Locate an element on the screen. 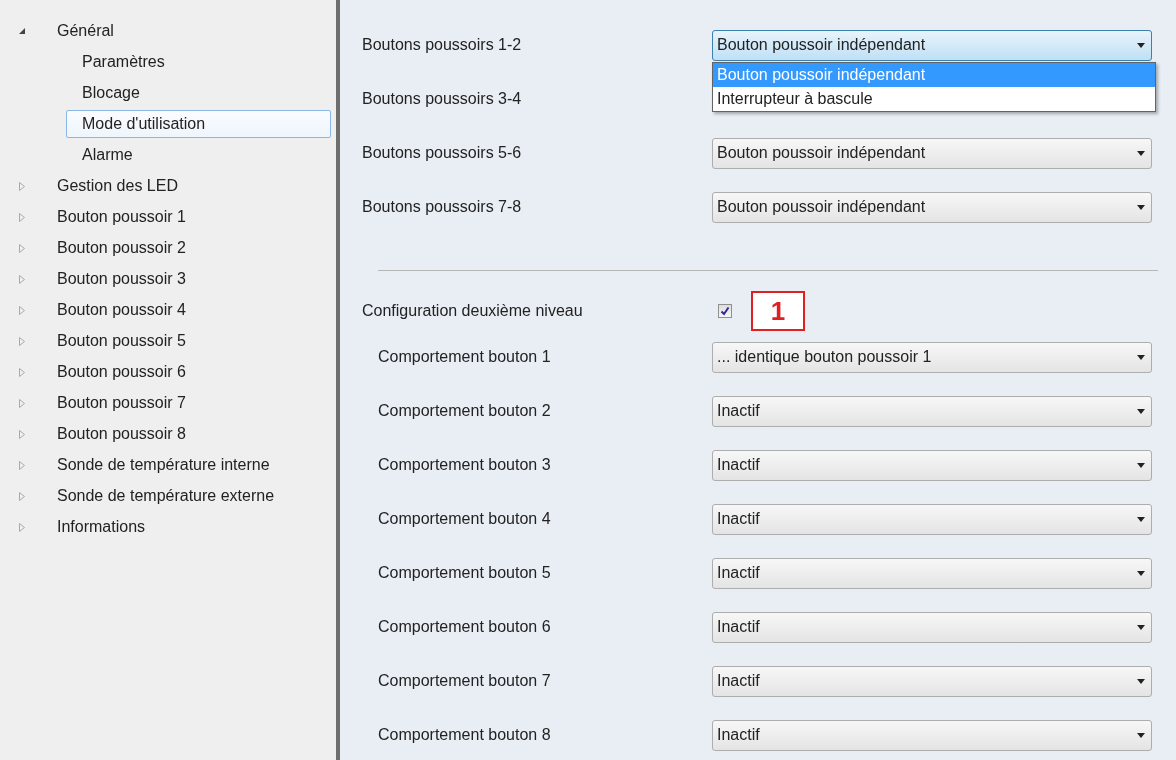 This screenshot has height=760, width=1176. dropdown-field: ... identique bouton poussoir 1 is located at coordinates (932, 357).